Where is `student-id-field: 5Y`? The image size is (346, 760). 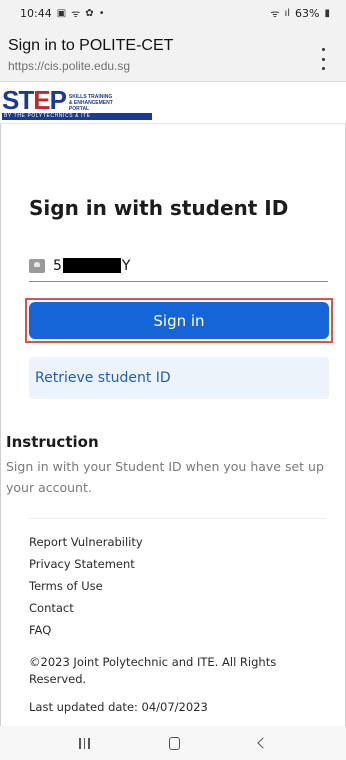 student-id-field: 5Y is located at coordinates (178, 266).